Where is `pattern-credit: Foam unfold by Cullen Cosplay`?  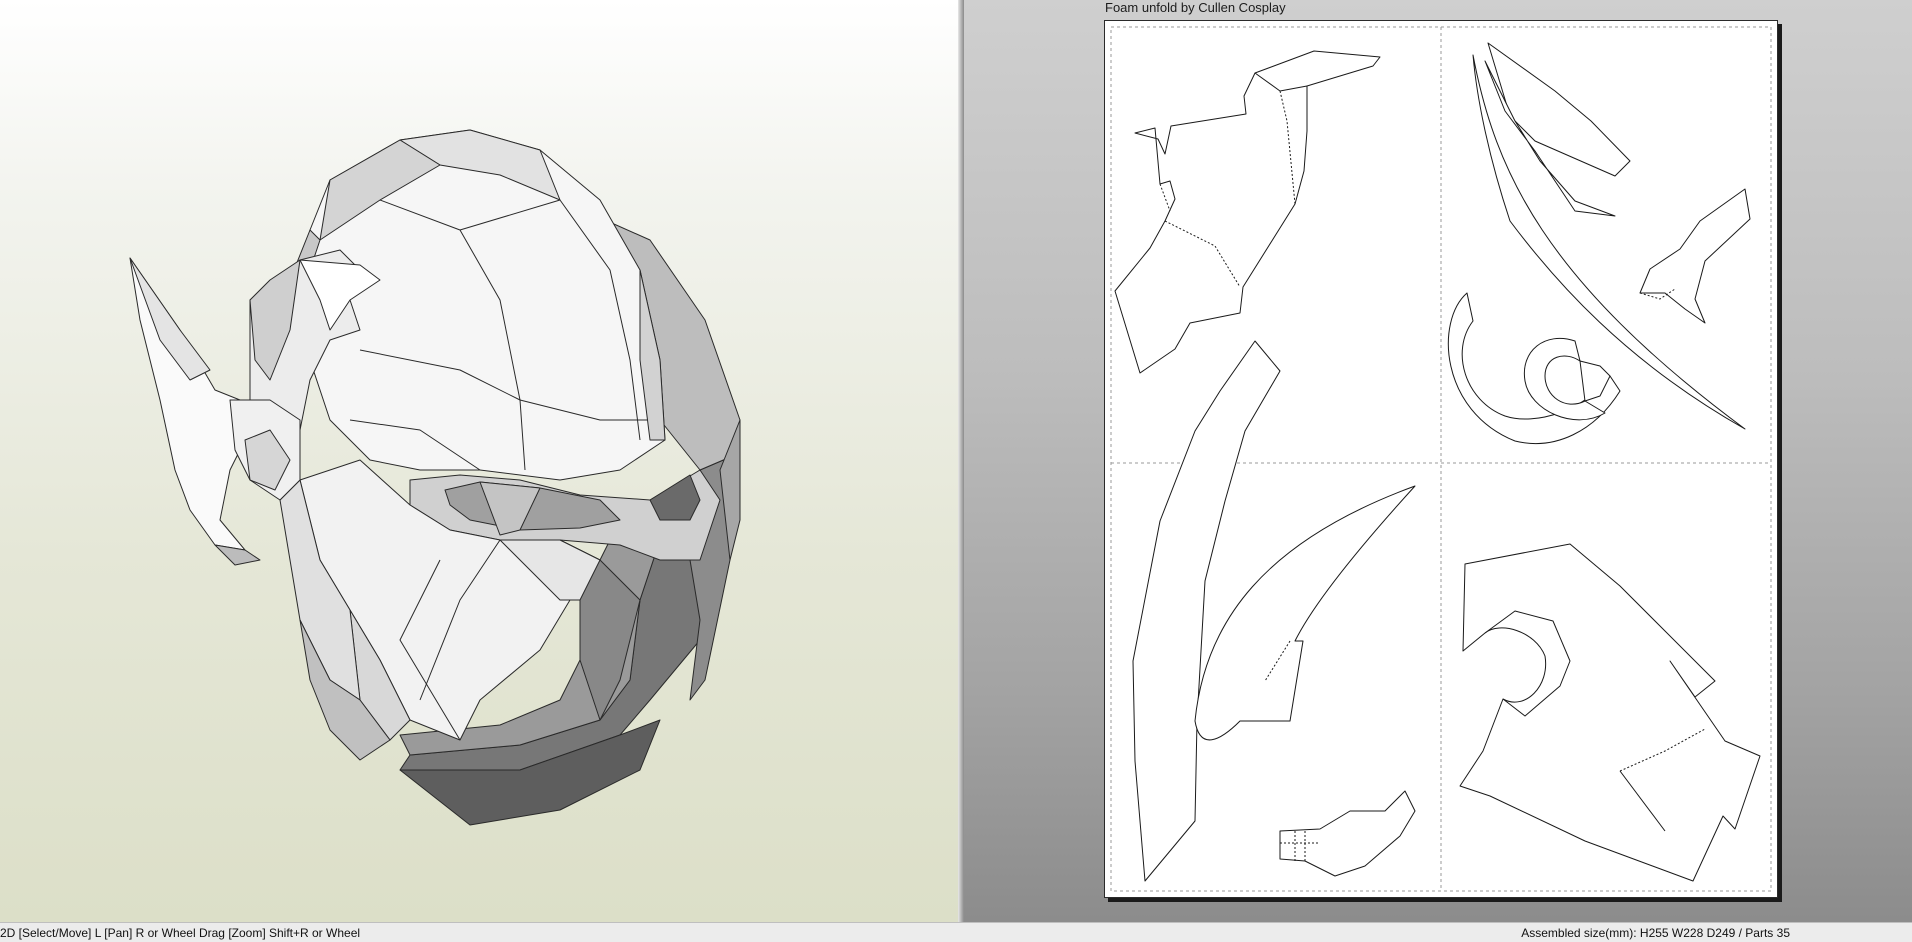
pattern-credit: Foam unfold by Cullen Cosplay is located at coordinates (1195, 7).